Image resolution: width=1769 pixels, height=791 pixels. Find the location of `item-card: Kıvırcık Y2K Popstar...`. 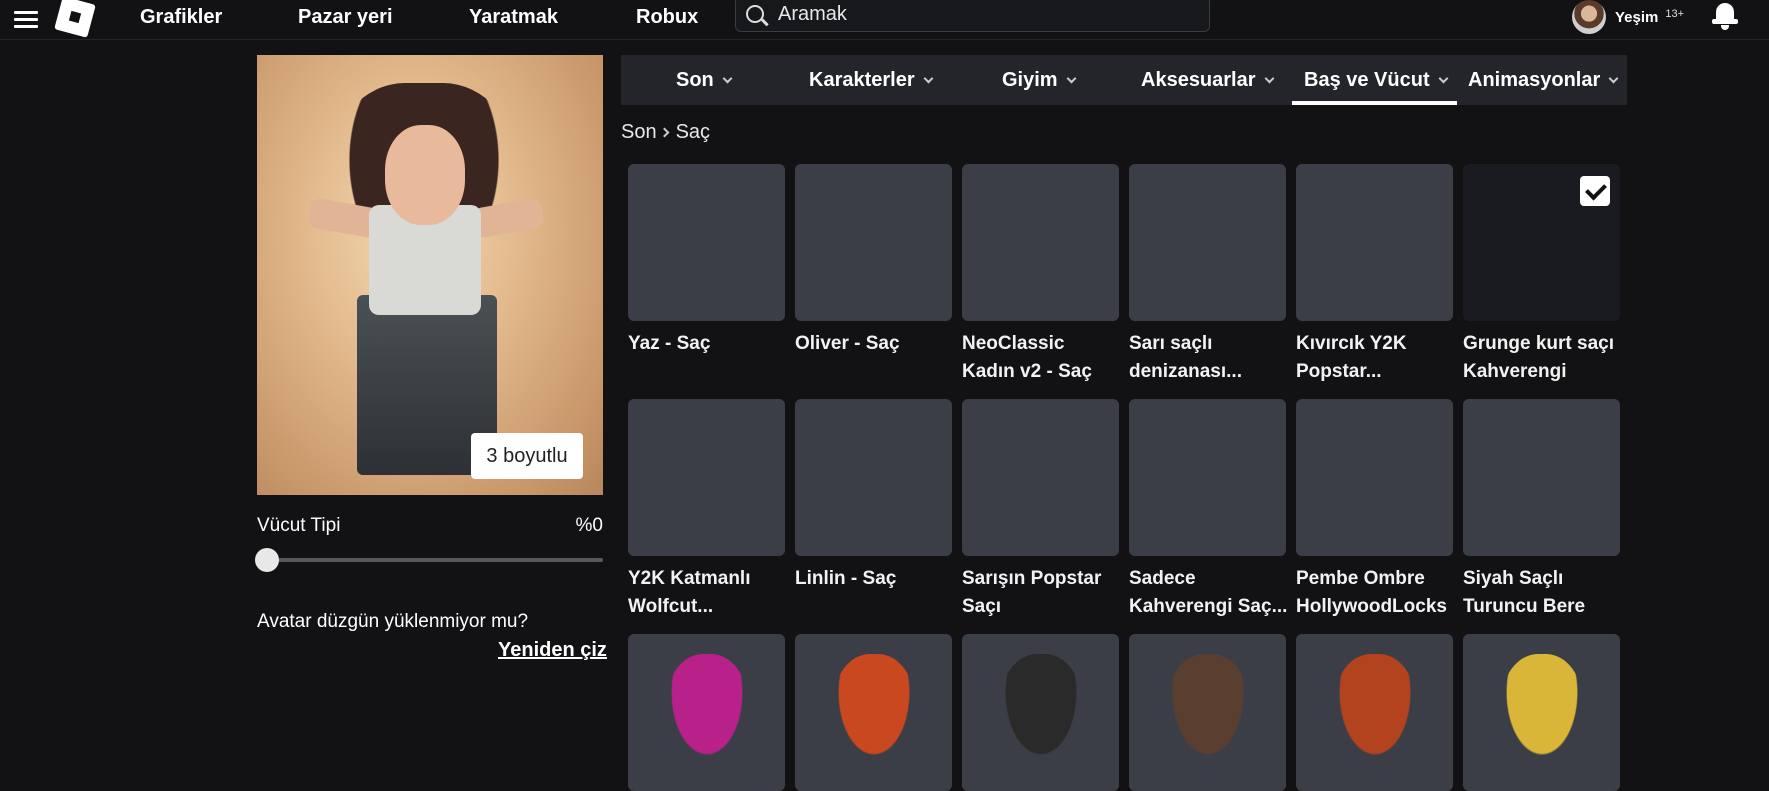

item-card: Kıvırcık Y2K Popstar... is located at coordinates (1374, 275).